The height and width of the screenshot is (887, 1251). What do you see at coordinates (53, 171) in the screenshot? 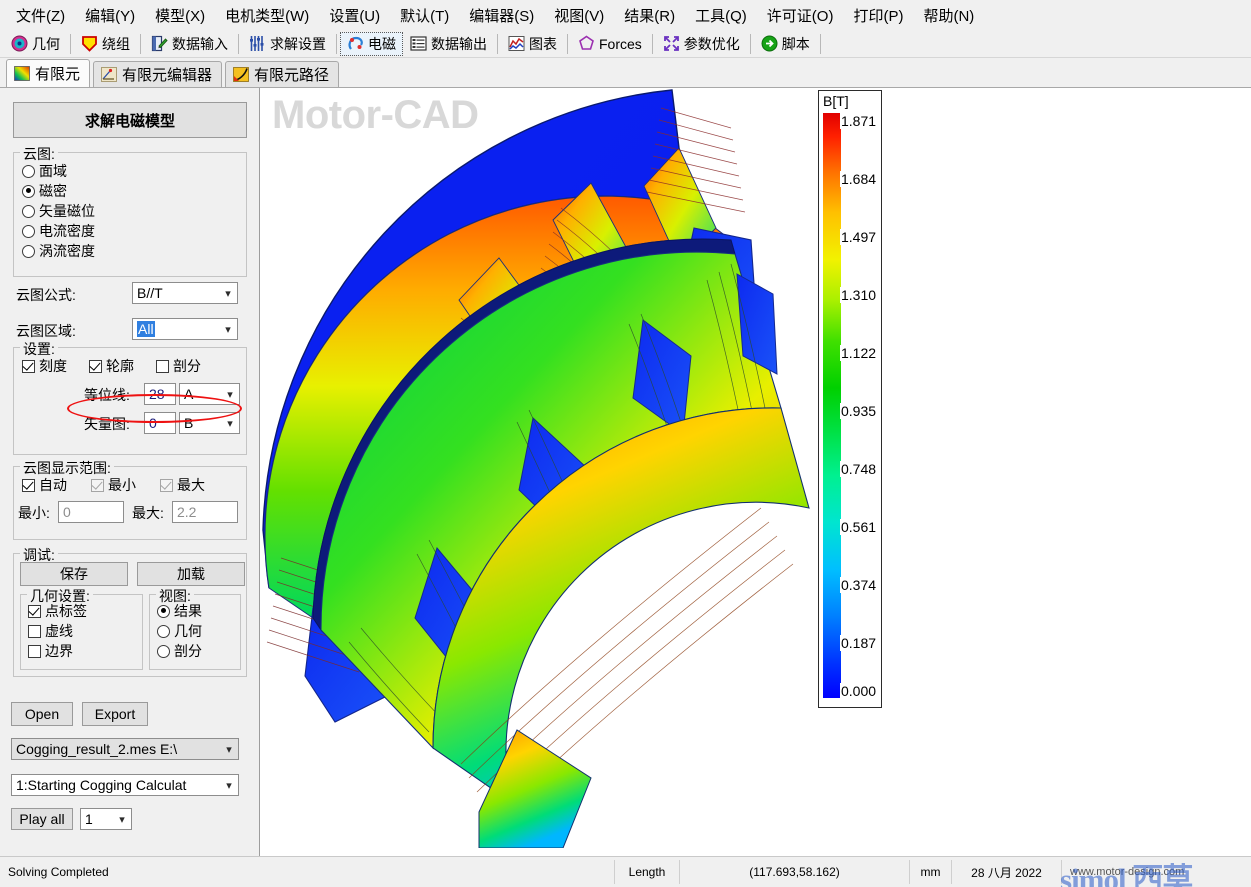
I see `radio-label-area: 面域` at bounding box center [53, 171].